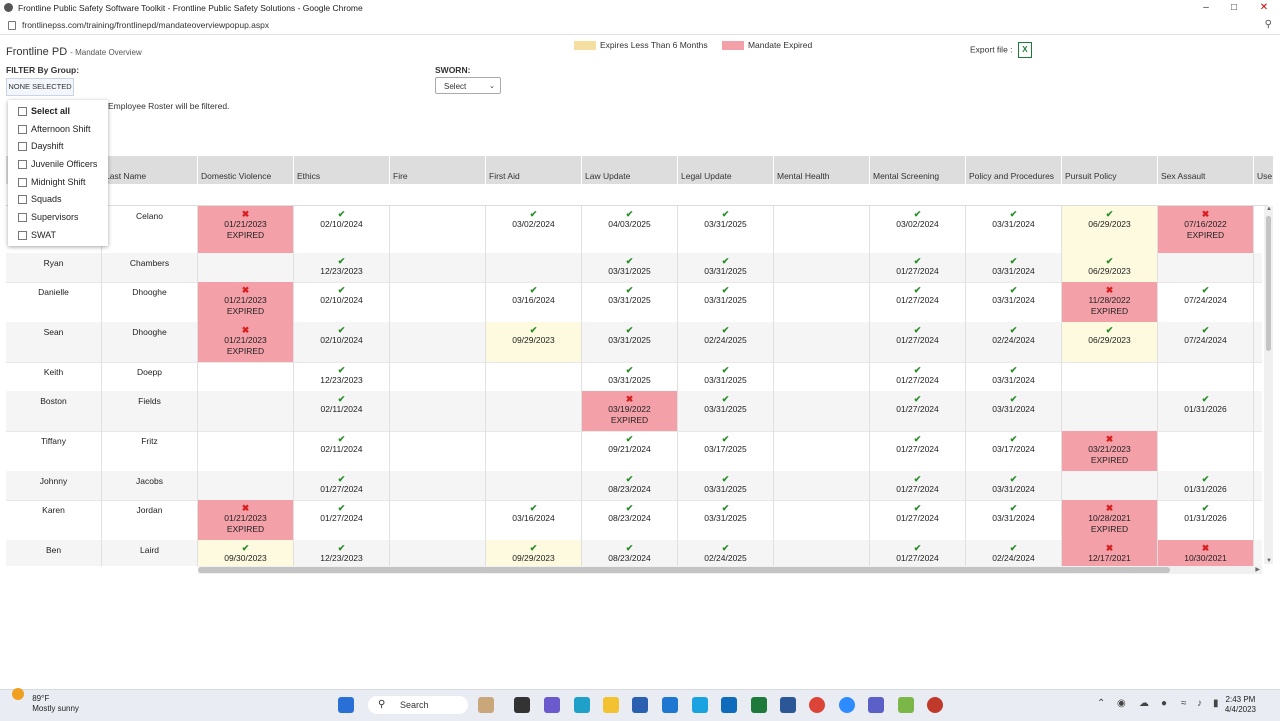 The width and height of the screenshot is (1280, 721). Describe the element at coordinates (630, 170) in the screenshot. I see `column-header: Law Update` at that location.